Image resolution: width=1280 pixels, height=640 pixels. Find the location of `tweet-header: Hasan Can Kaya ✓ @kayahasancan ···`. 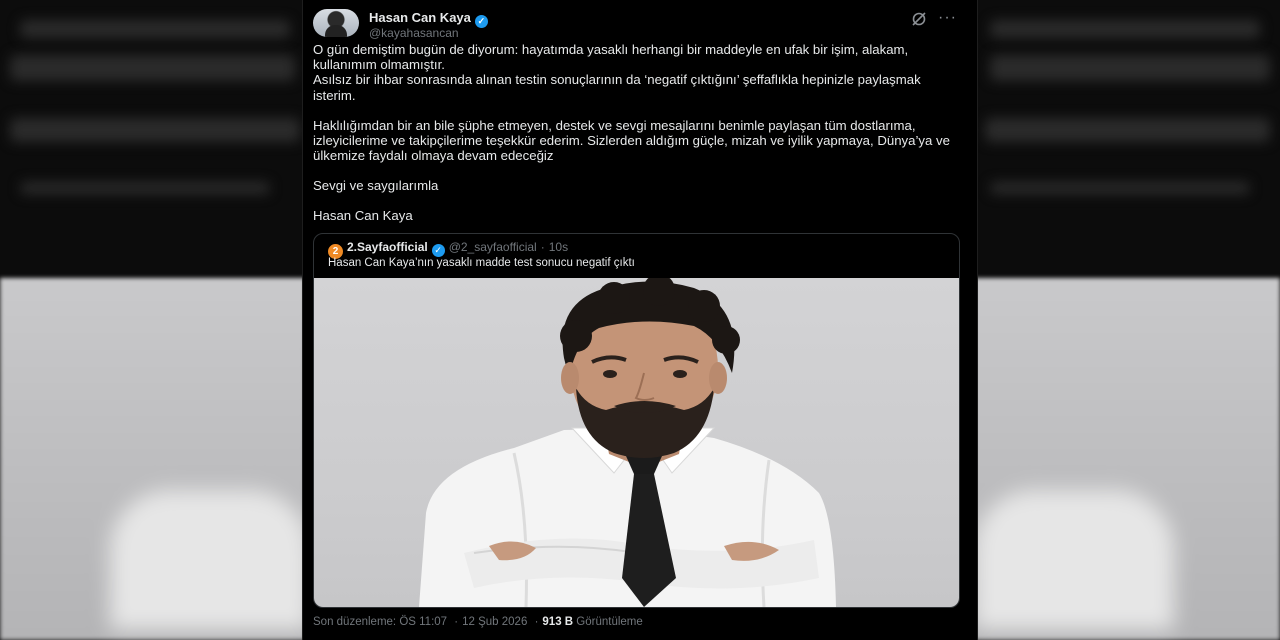

tweet-header: Hasan Can Kaya ✓ @kayahasancan ··· is located at coordinates (640, 24).